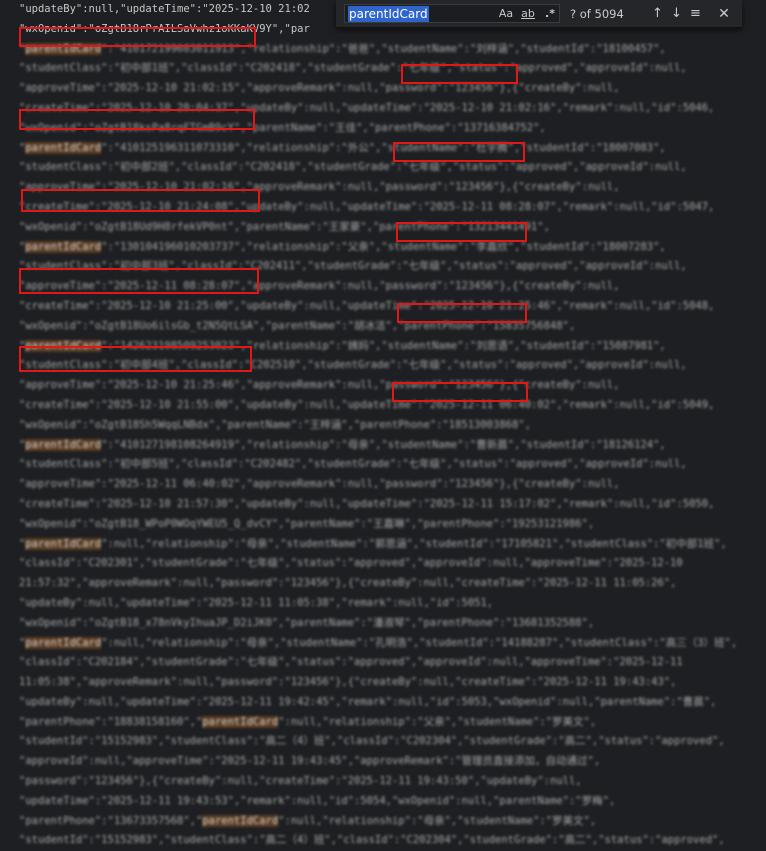 The image size is (766, 851). I want to click on regex-toggle: .*, so click(550, 13).